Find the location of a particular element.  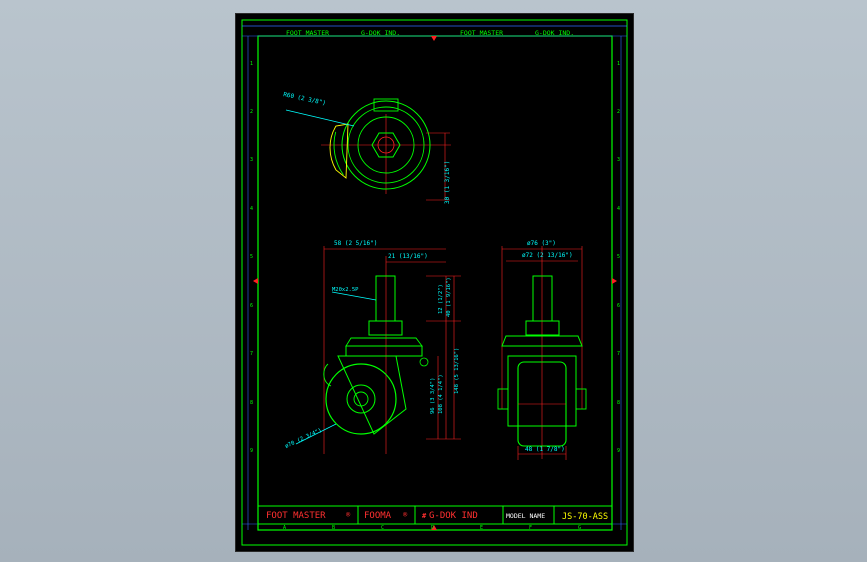

top-height-label: 30 (1 3/16") is located at coordinates (447, 182).